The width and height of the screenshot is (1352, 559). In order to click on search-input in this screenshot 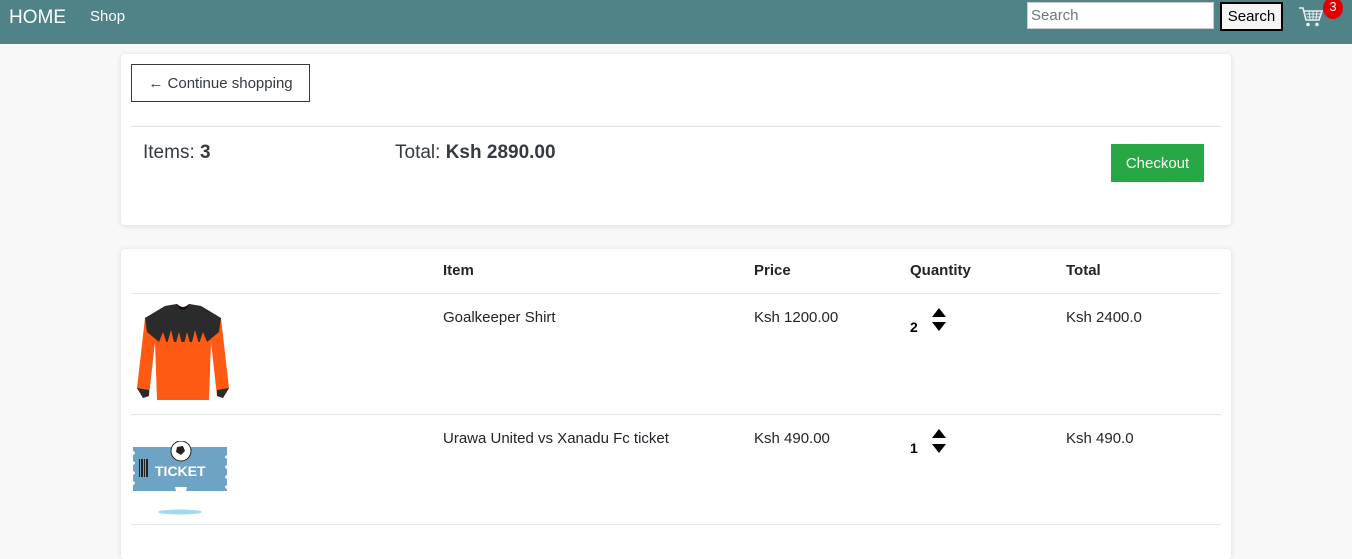, I will do `click(1120, 15)`.